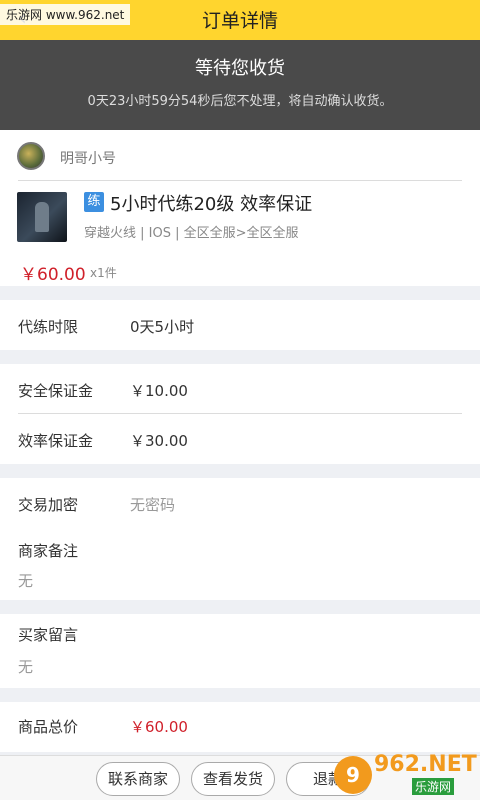 The height and width of the screenshot is (800, 480). What do you see at coordinates (240, 651) in the screenshot?
I see `buyer-message-section: 买家留言 无` at bounding box center [240, 651].